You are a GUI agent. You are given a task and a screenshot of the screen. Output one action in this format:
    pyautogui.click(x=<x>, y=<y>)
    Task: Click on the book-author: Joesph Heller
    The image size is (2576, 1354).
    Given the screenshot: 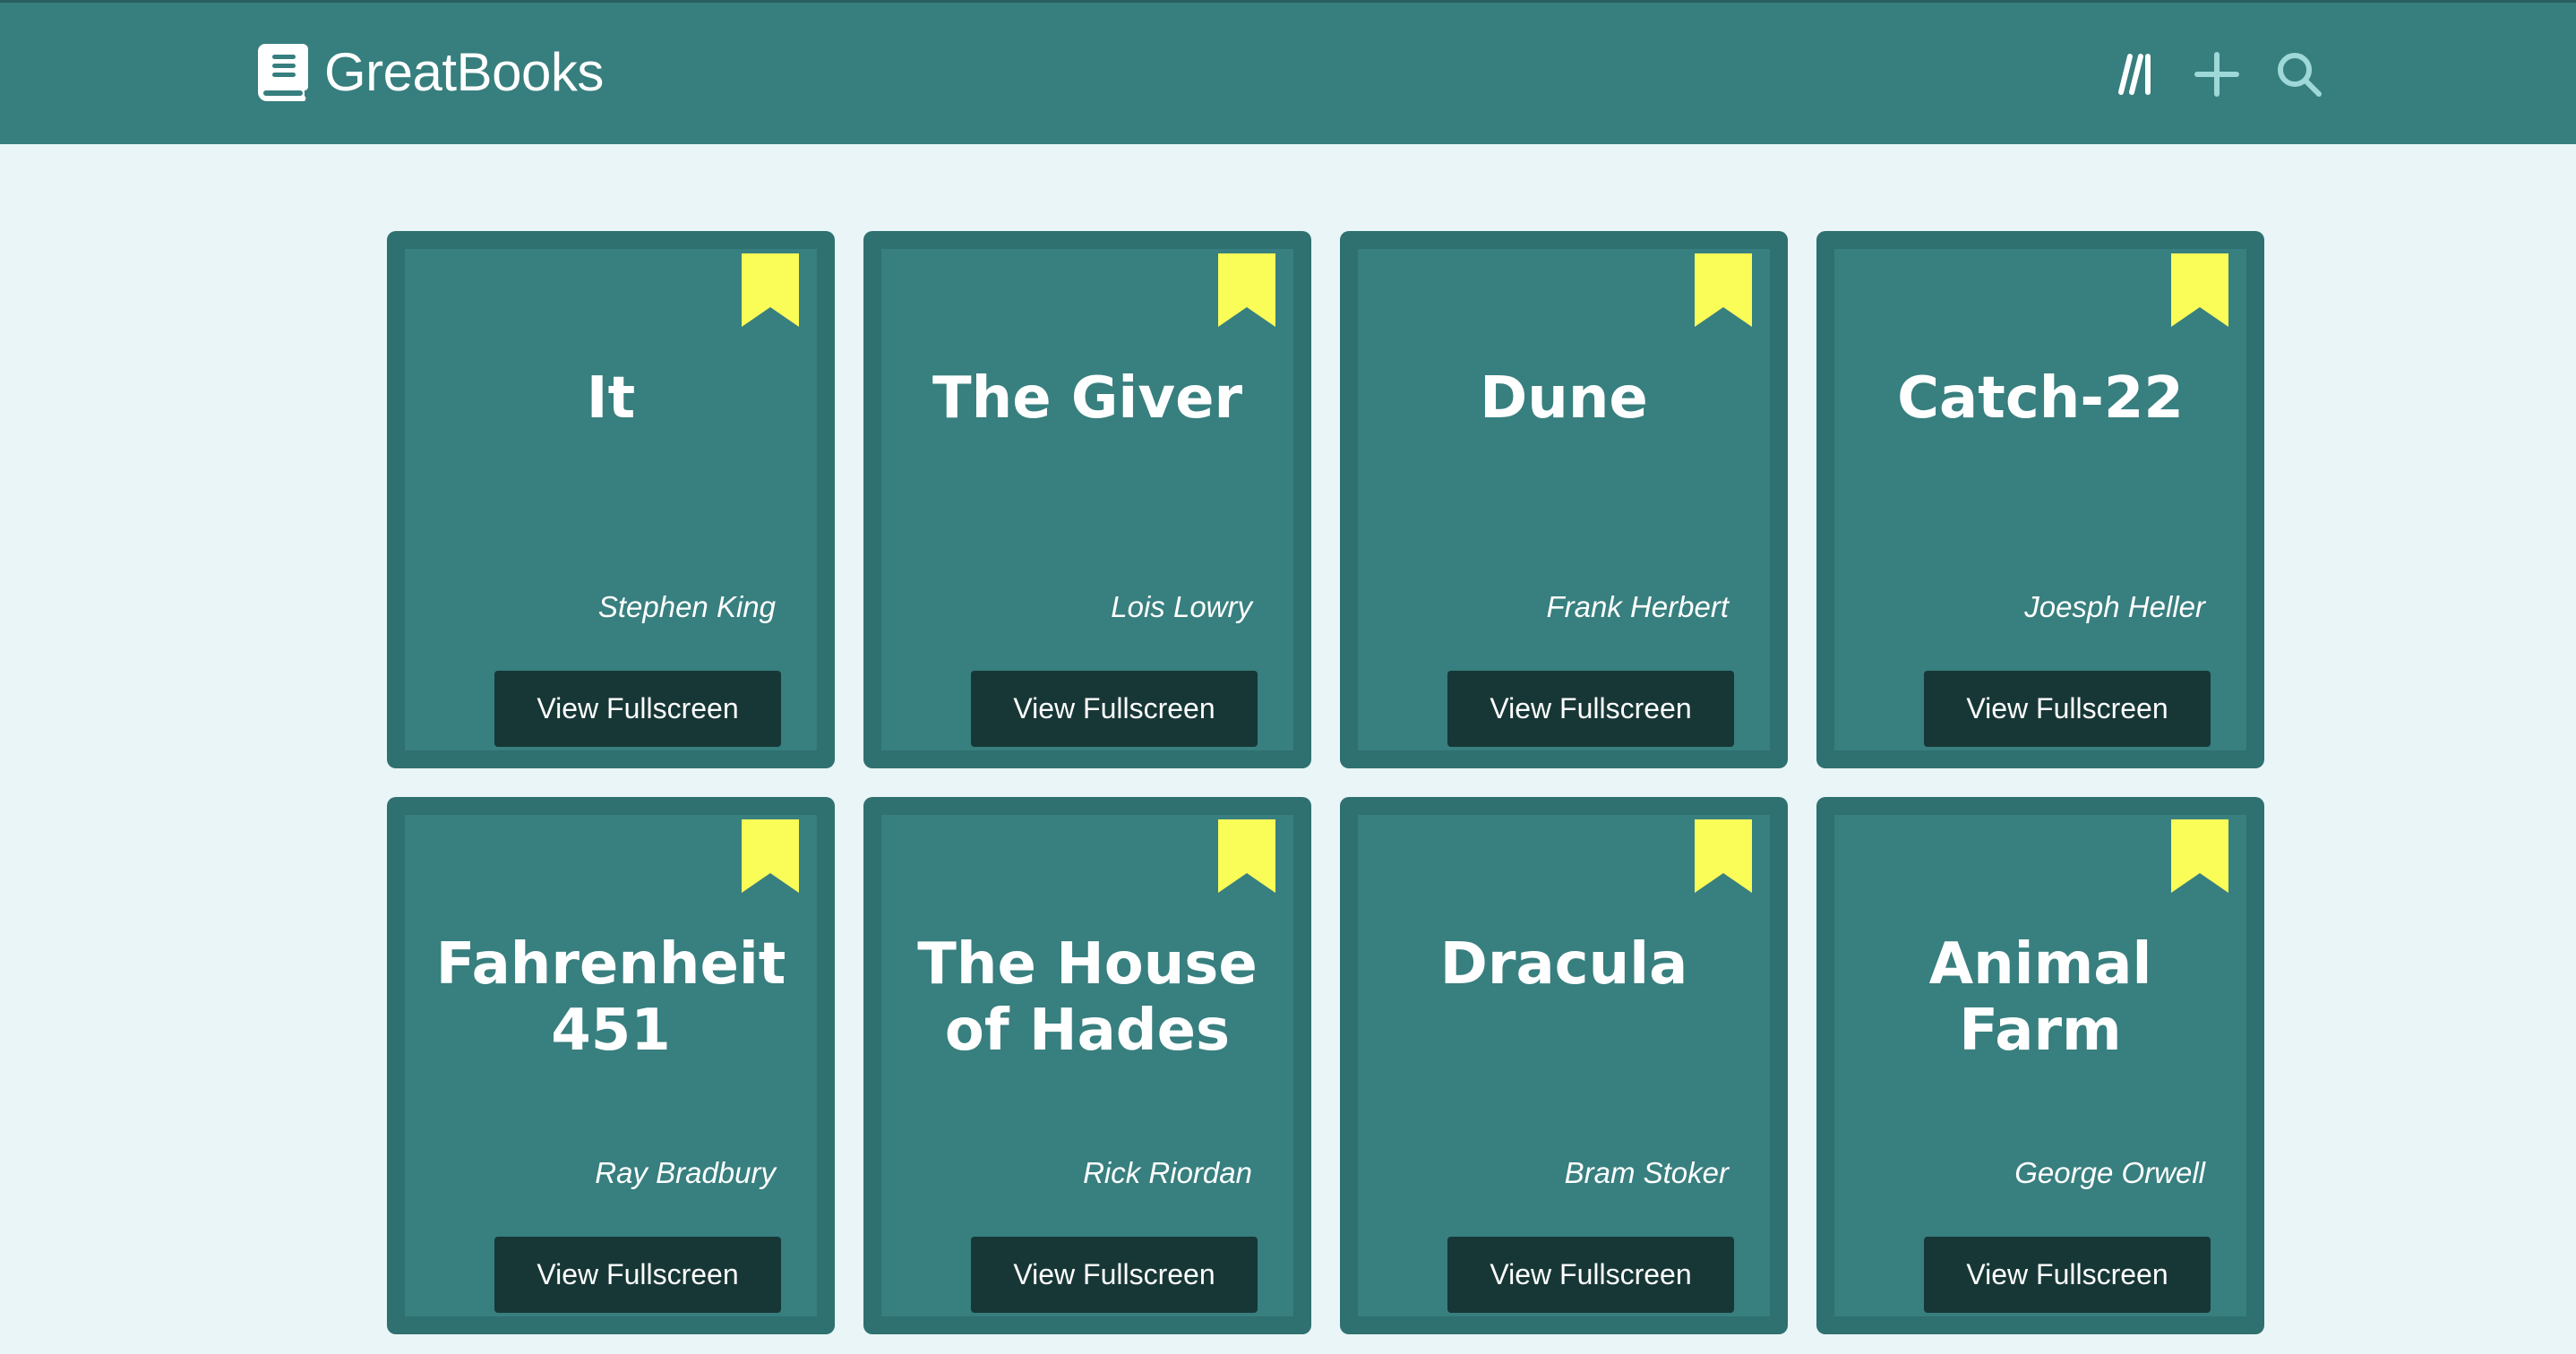 What is the action you would take?
    pyautogui.click(x=2114, y=606)
    